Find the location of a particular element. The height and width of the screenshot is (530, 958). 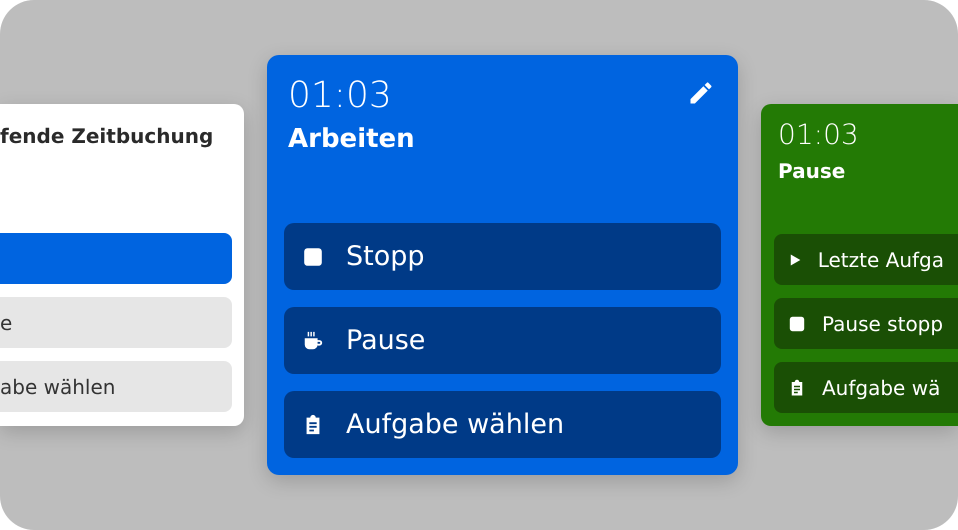

action-button: Pause stopp is located at coordinates (866, 323).